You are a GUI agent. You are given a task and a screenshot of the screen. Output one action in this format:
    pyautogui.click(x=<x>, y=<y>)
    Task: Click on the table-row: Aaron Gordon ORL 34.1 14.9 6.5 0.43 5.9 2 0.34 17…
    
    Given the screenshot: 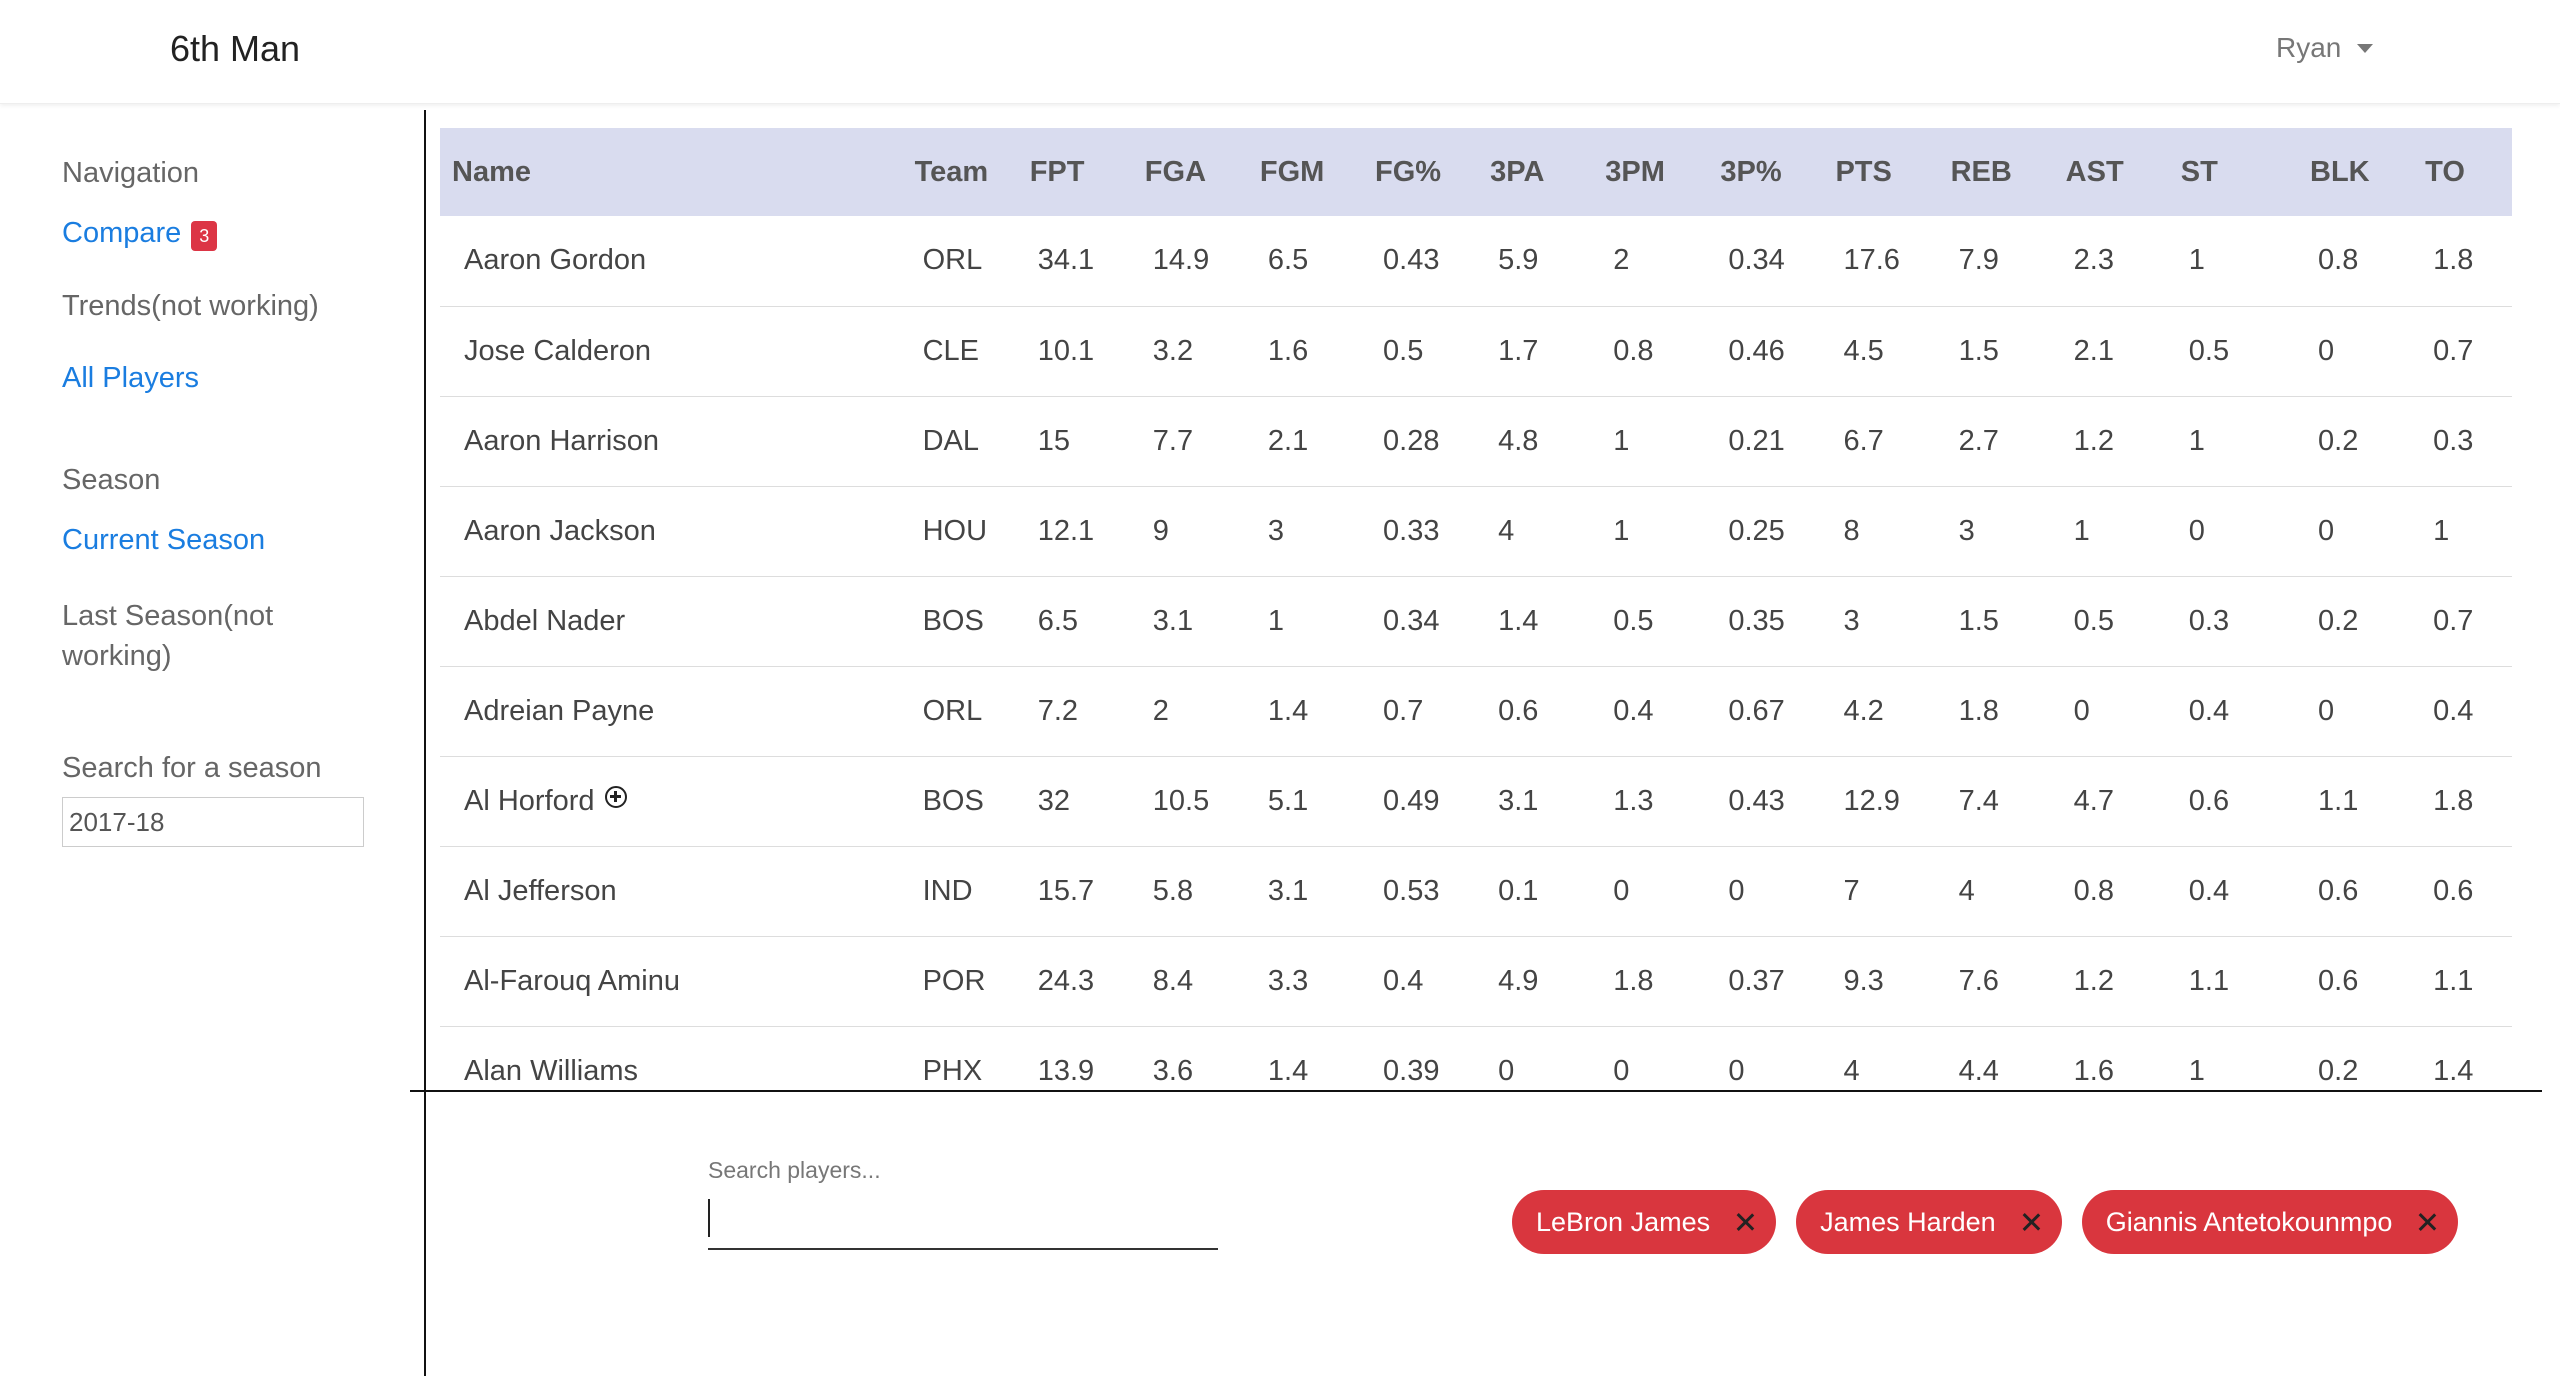 What is the action you would take?
    pyautogui.click(x=1476, y=261)
    